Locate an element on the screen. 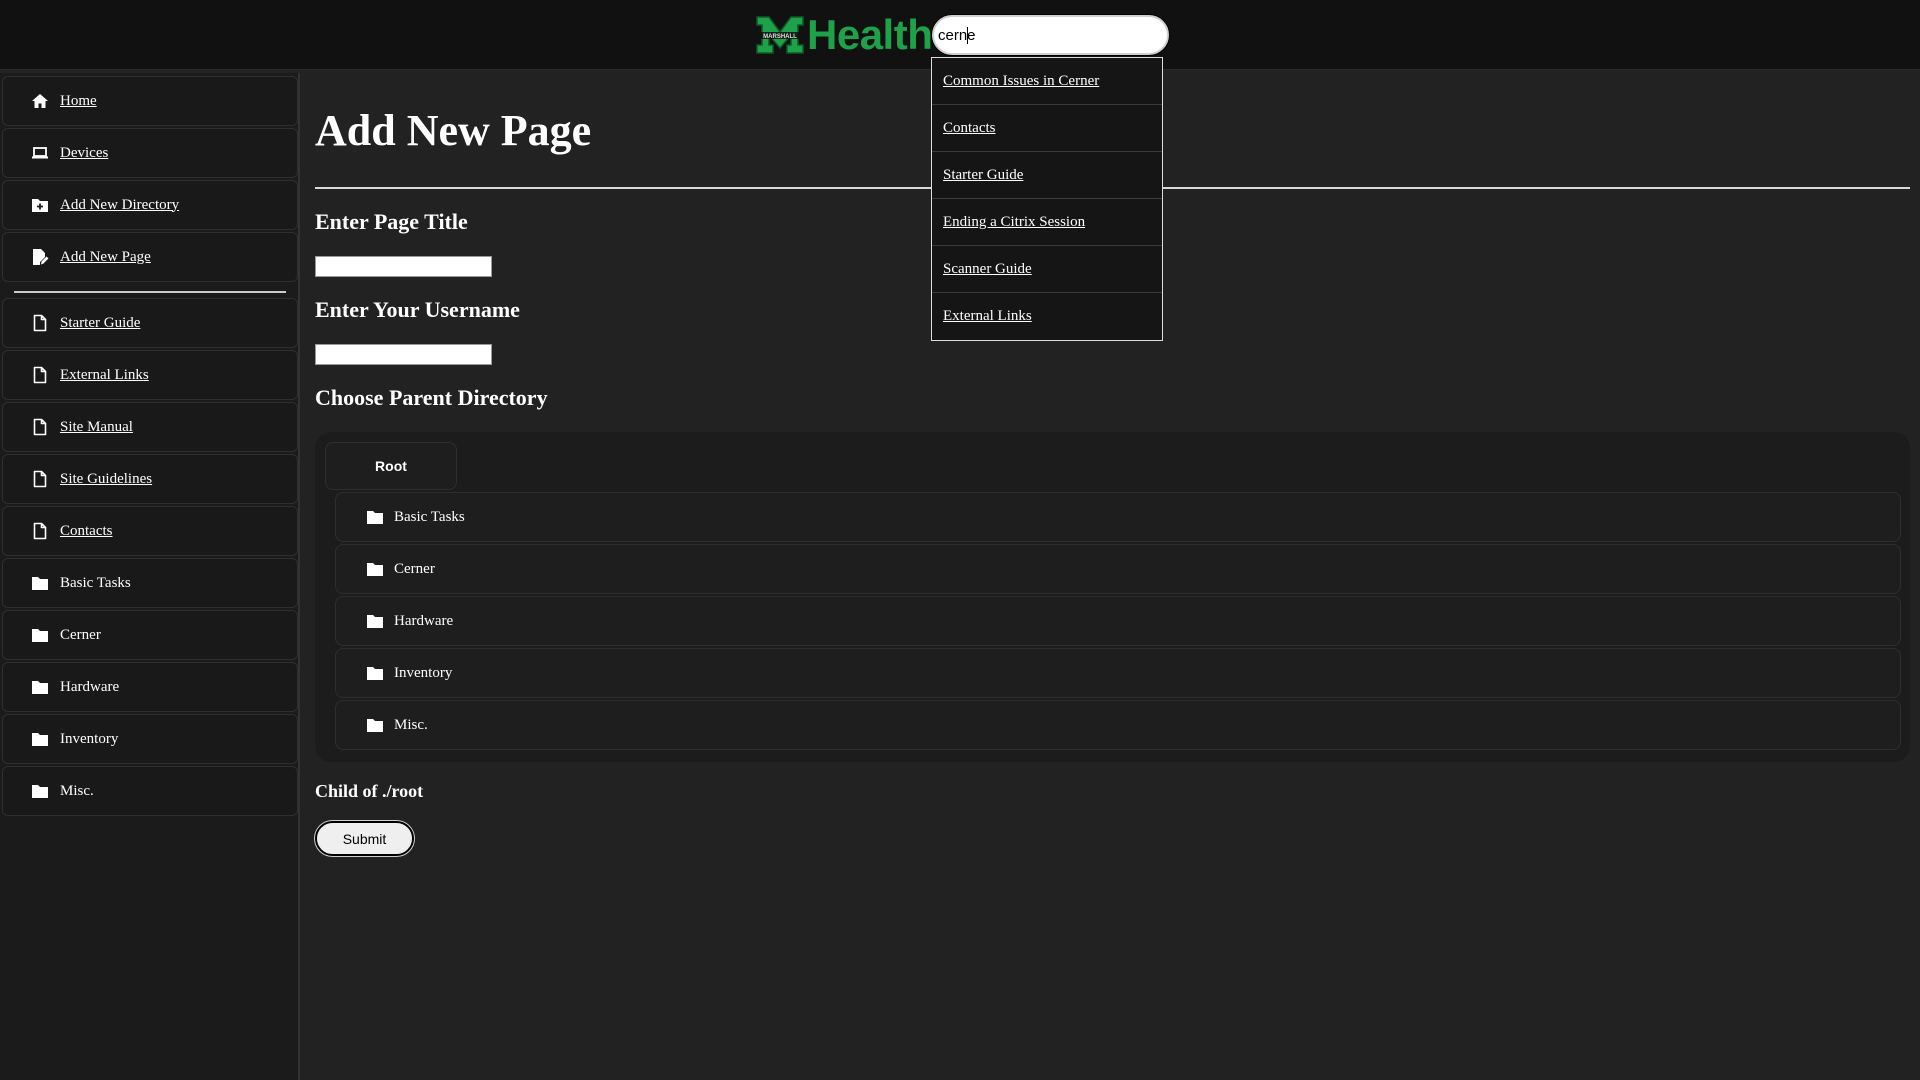 This screenshot has width=1920, height=1080. sidebar-item-label: Contacts is located at coordinates (86, 531).